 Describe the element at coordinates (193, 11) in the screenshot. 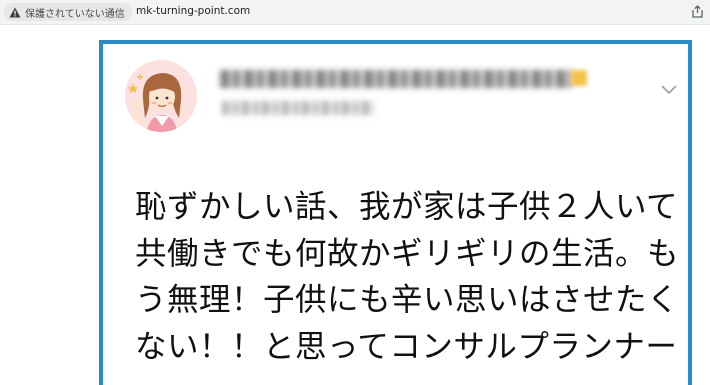

I see `url-field: mk-turning-point.com` at that location.